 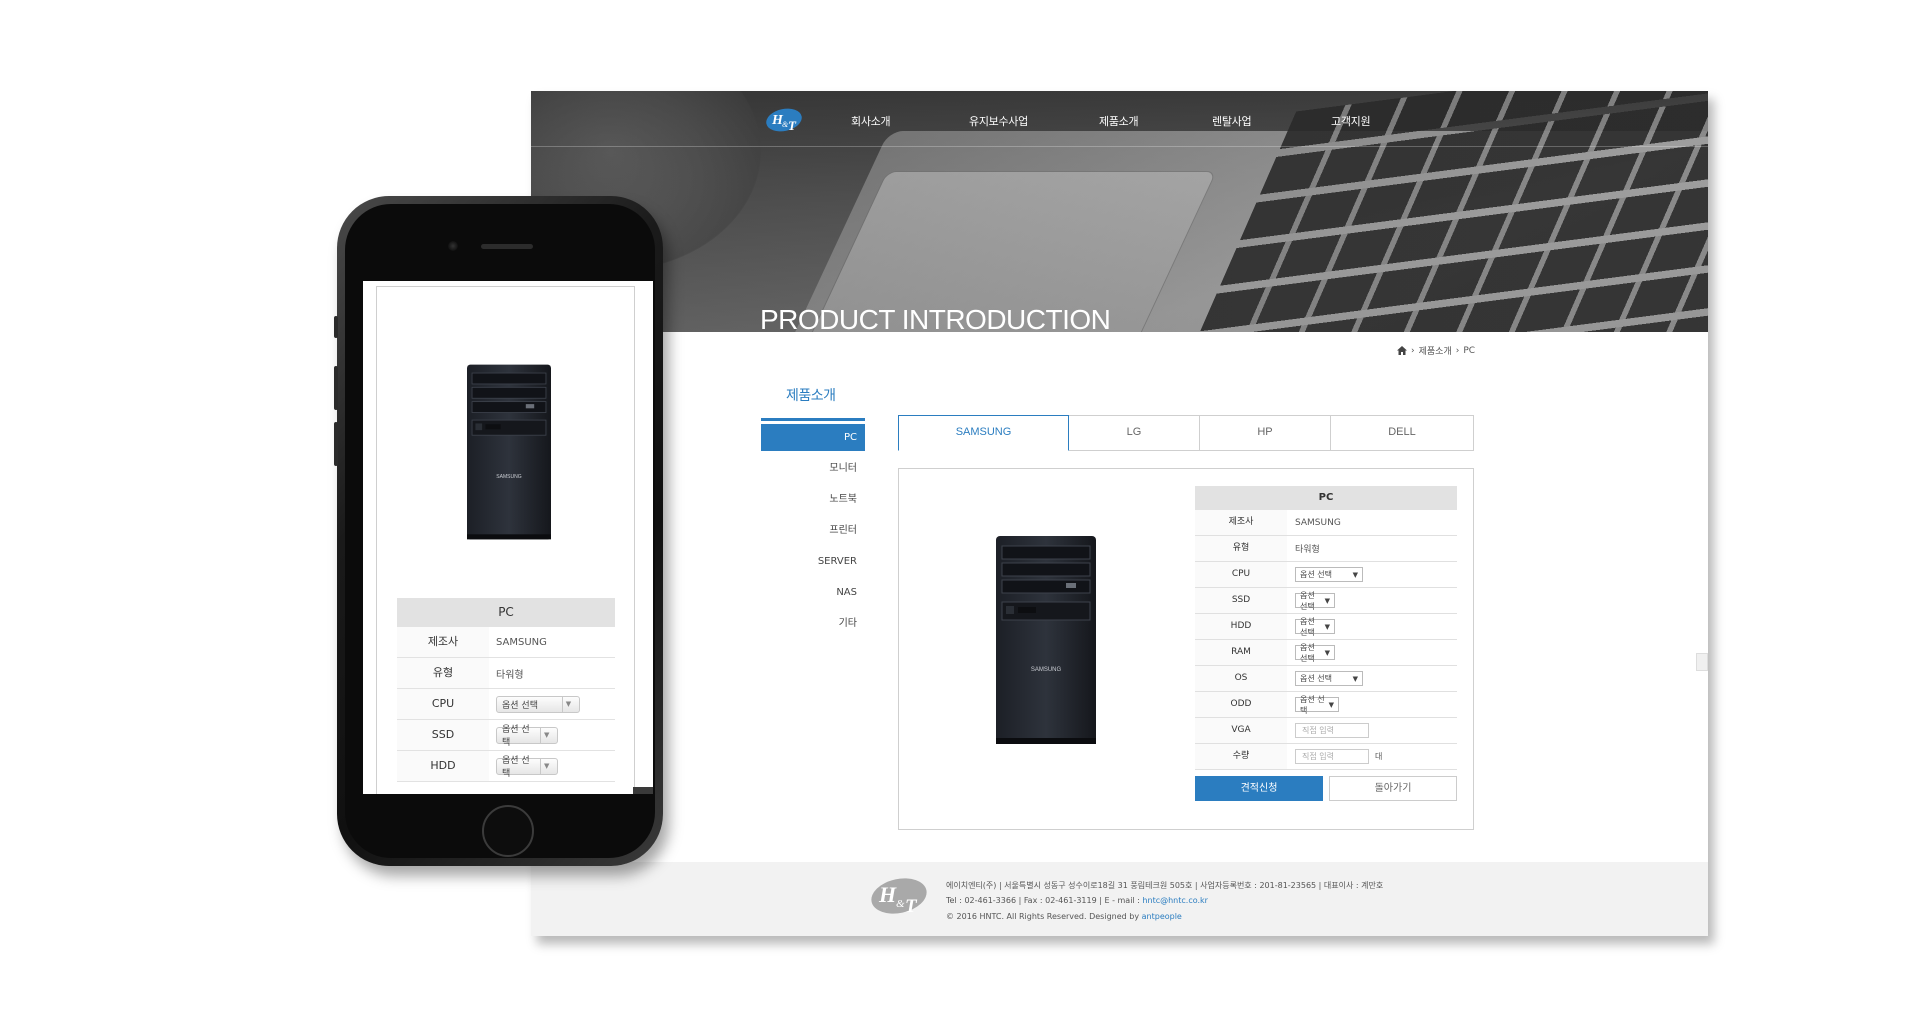 I want to click on phone-home-button, so click(x=508, y=831).